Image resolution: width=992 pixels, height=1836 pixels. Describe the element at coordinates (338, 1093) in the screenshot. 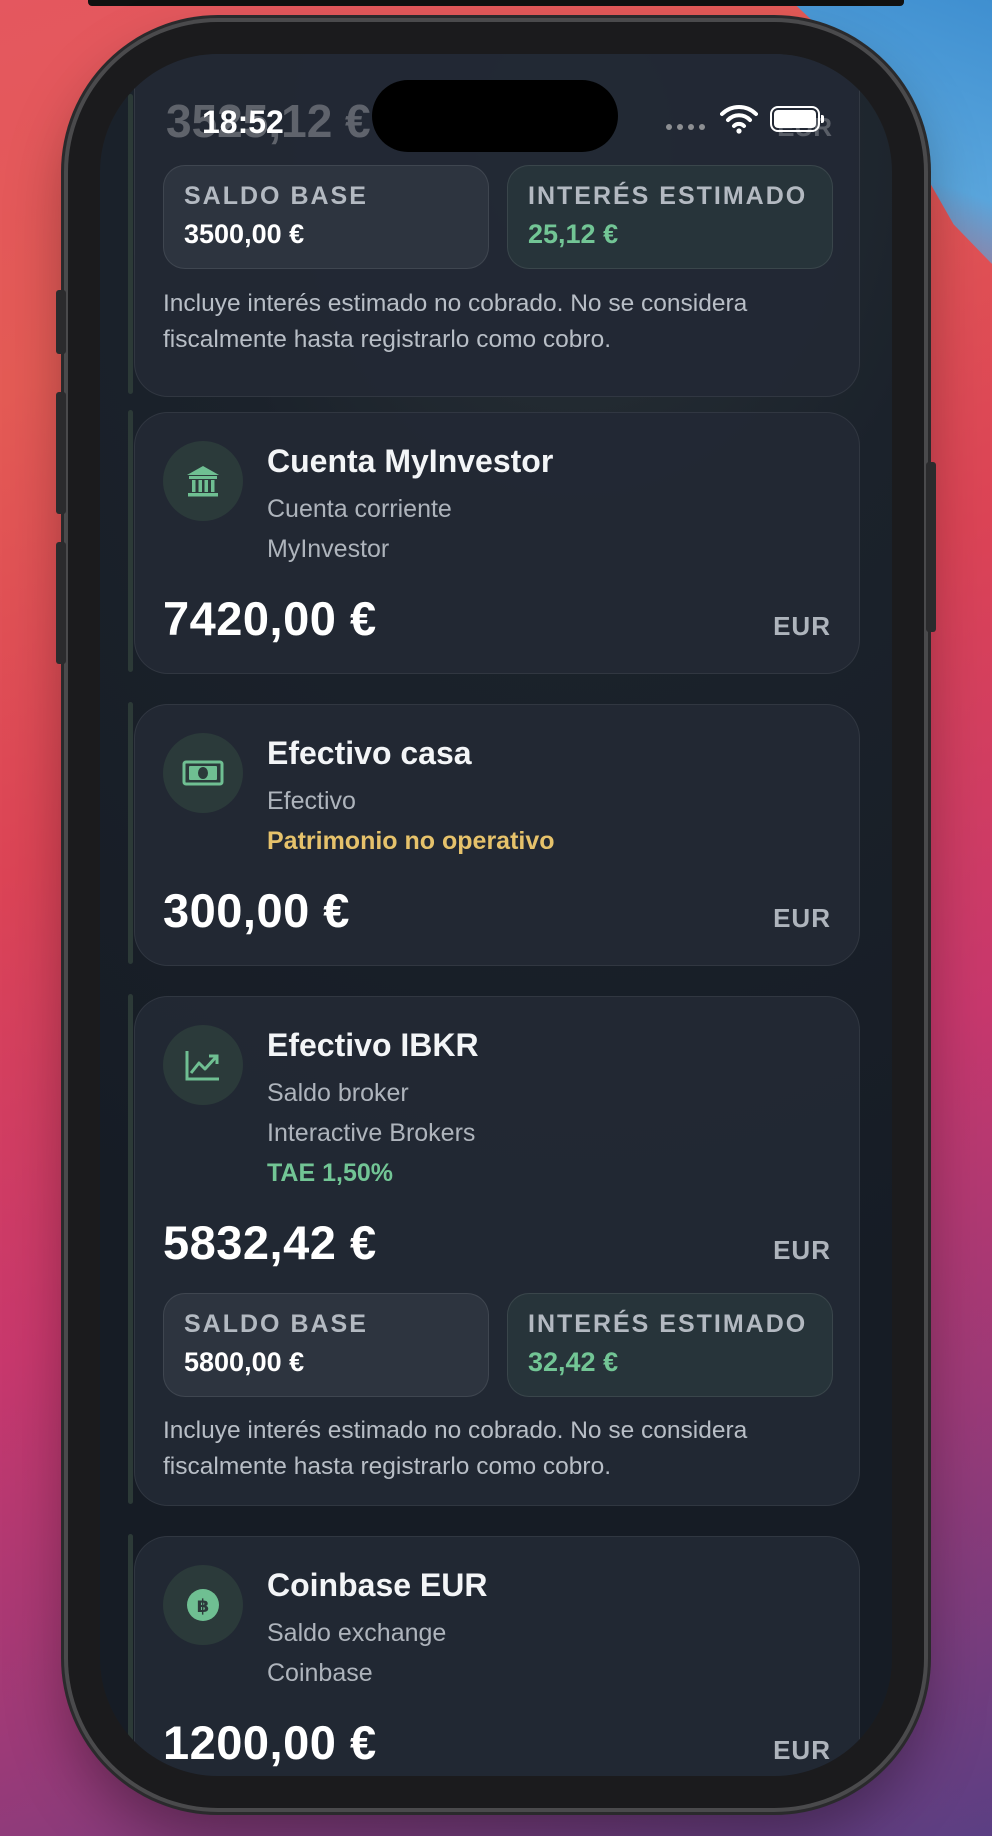

I see `account-type: Saldo broker` at that location.